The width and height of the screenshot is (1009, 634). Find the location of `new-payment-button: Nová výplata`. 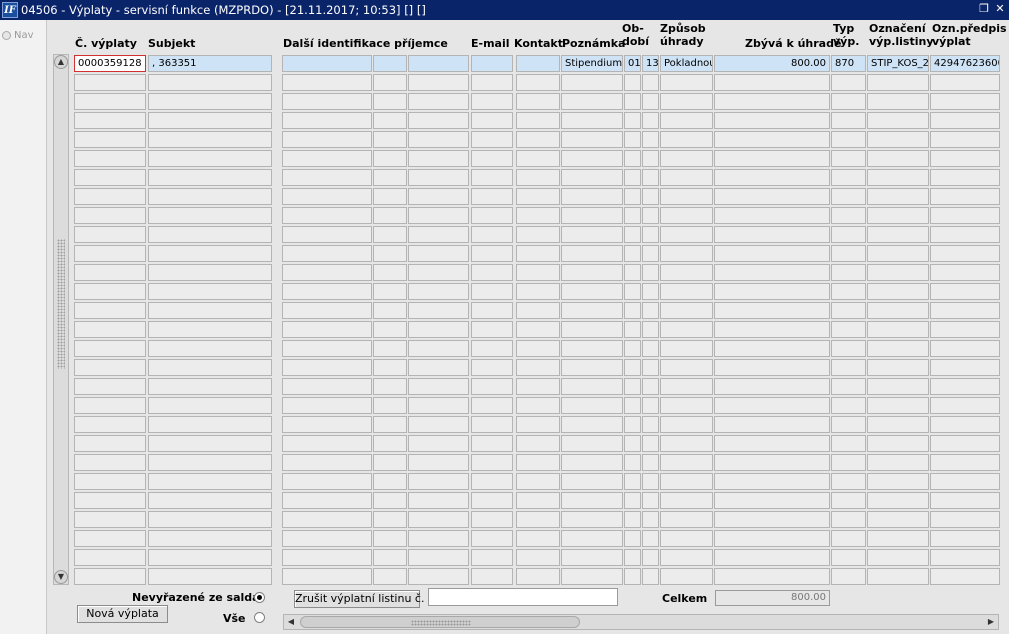

new-payment-button: Nová výplata is located at coordinates (122, 614).